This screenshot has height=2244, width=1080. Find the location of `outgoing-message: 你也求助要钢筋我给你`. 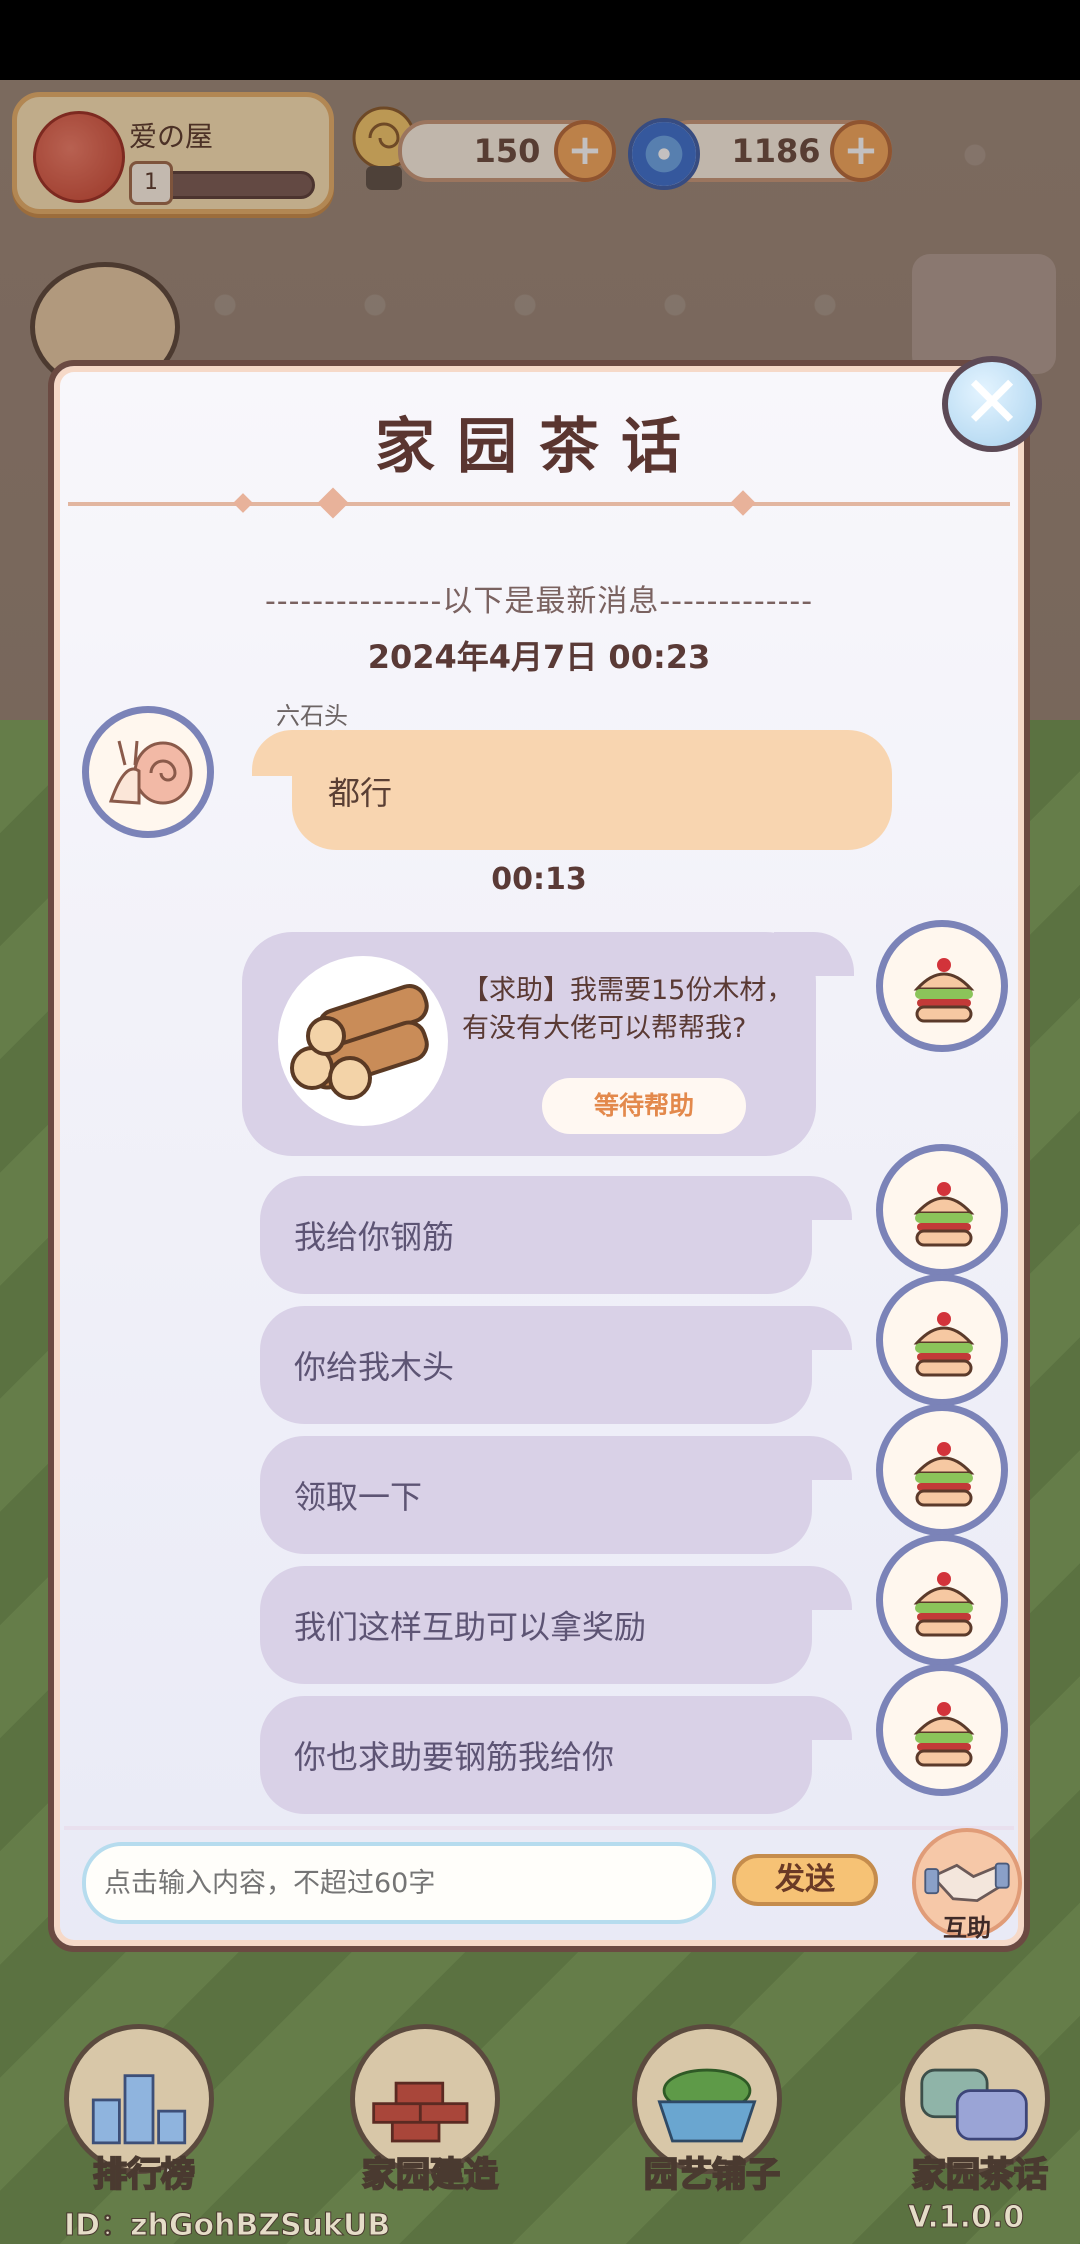

outgoing-message: 你也求助要钢筋我给你 is located at coordinates (556, 1755).